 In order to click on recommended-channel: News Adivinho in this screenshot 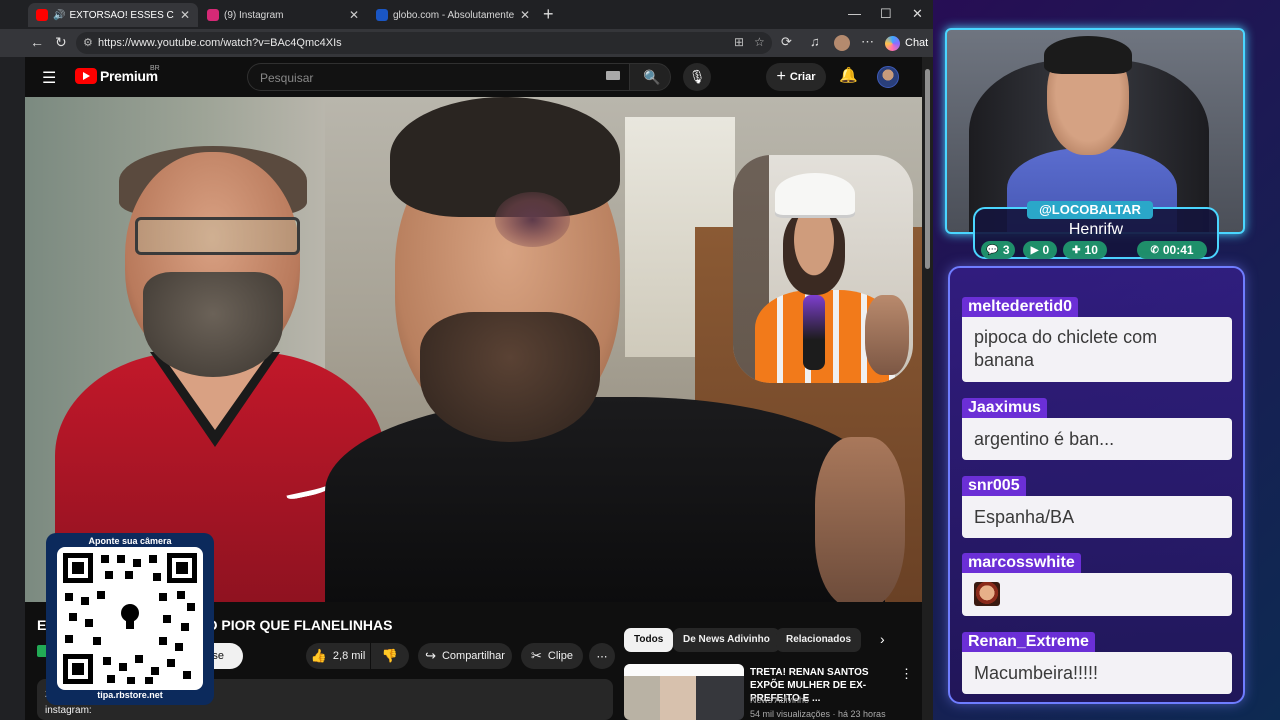, I will do `click(779, 700)`.